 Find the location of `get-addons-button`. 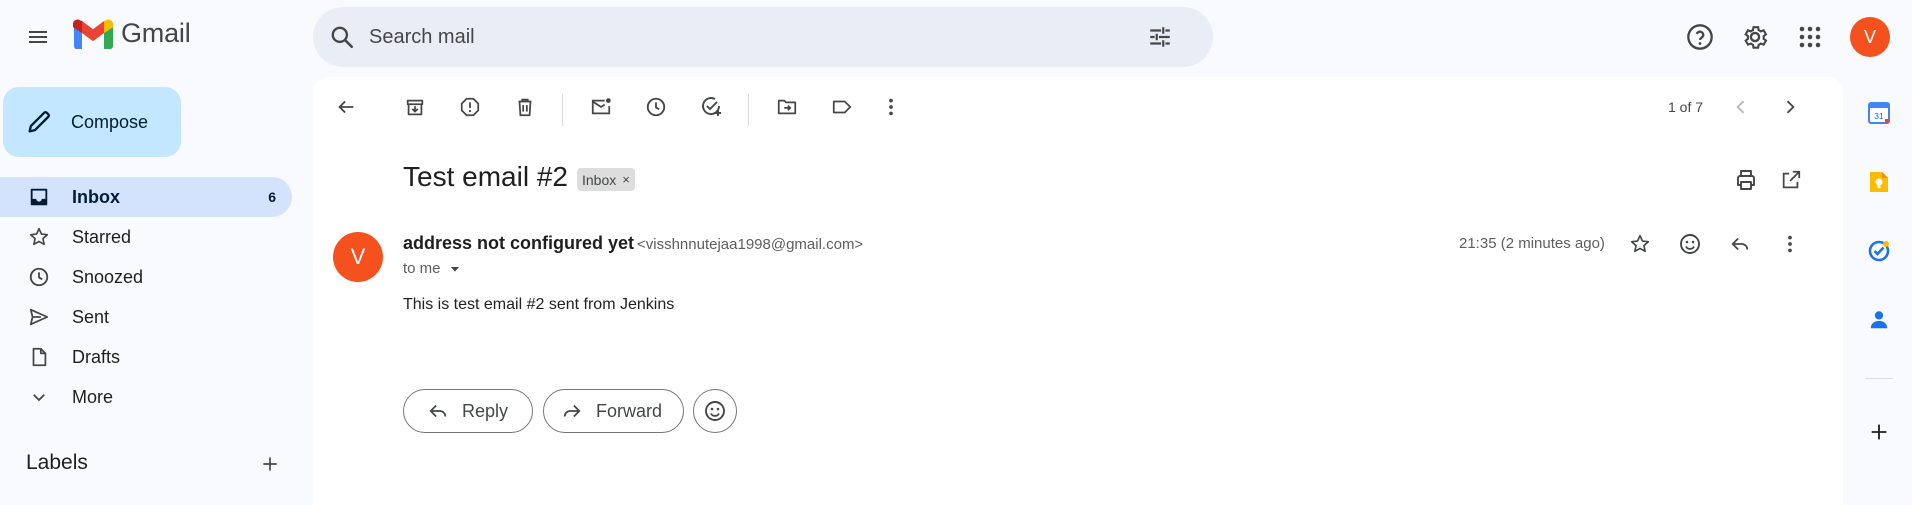

get-addons-button is located at coordinates (1879, 432).